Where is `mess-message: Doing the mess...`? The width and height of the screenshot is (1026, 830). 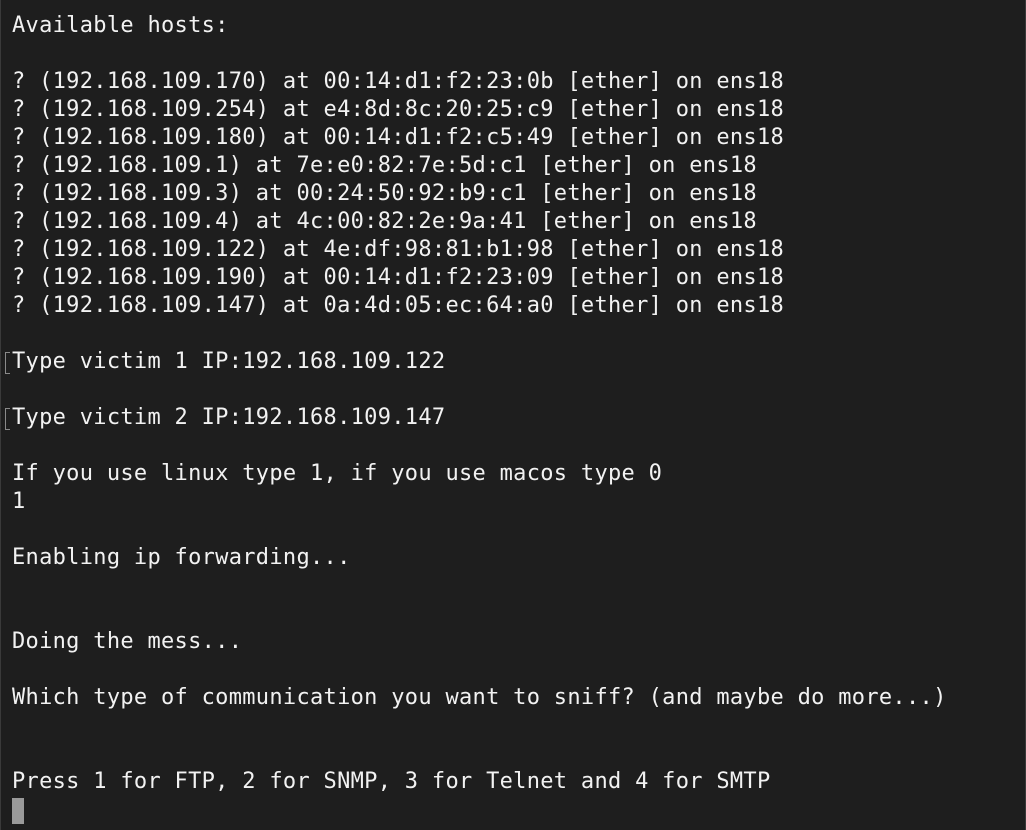 mess-message: Doing the mess... is located at coordinates (127, 641).